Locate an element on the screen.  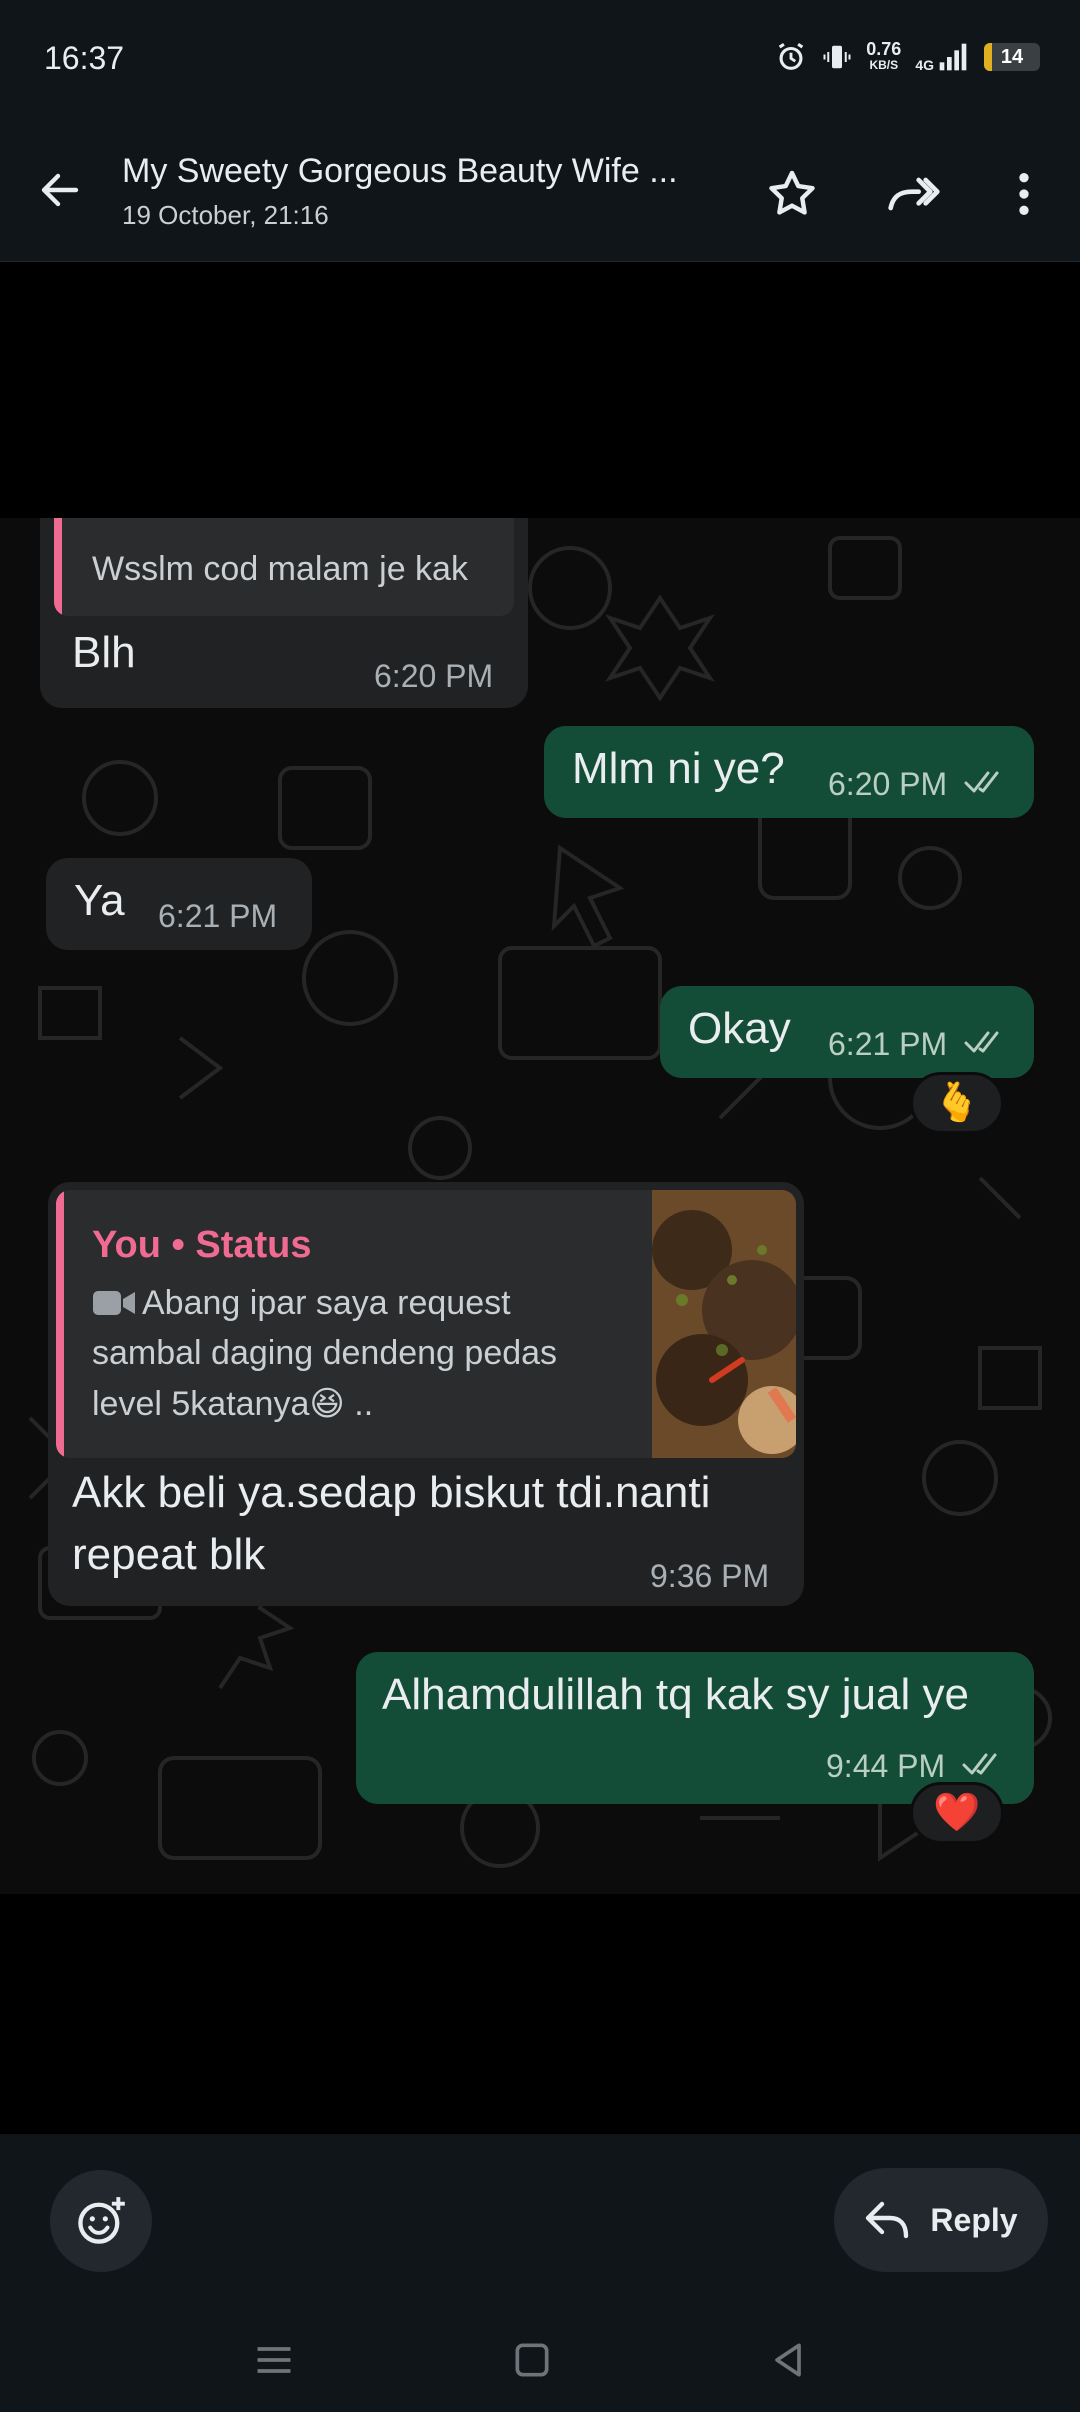
message-time: 9:36 PM is located at coordinates (710, 1576).